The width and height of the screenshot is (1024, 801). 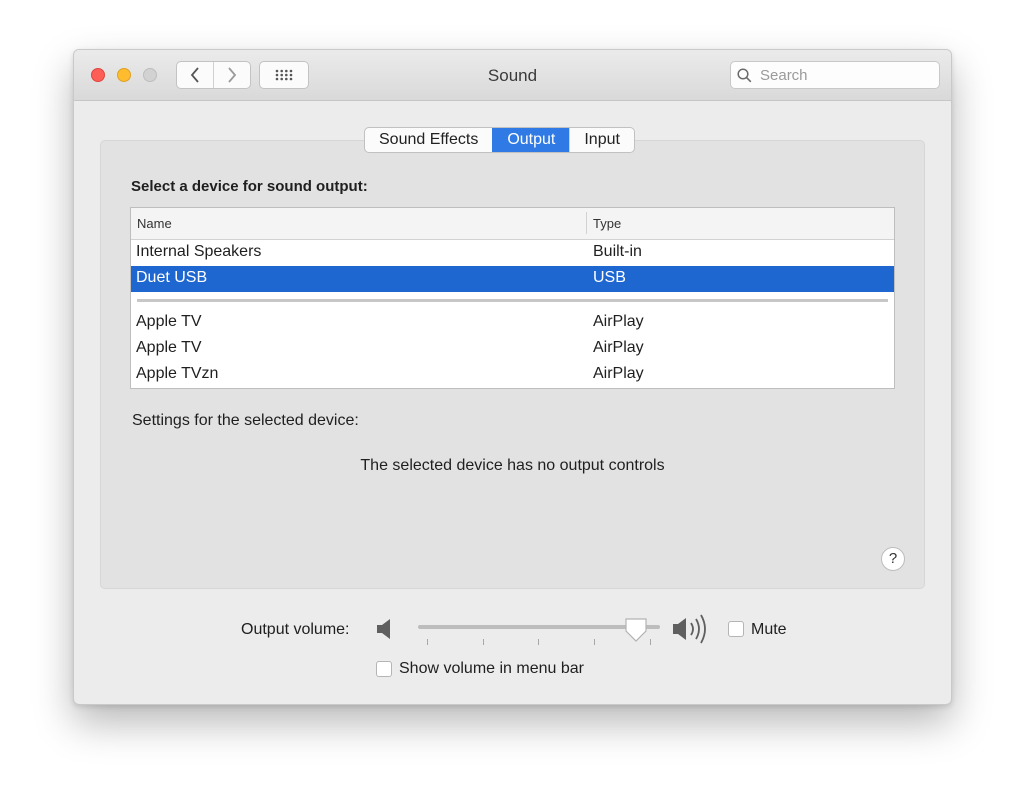 What do you see at coordinates (512, 349) in the screenshot?
I see `device-row-apple-tv-2: Apple TV AirPlay` at bounding box center [512, 349].